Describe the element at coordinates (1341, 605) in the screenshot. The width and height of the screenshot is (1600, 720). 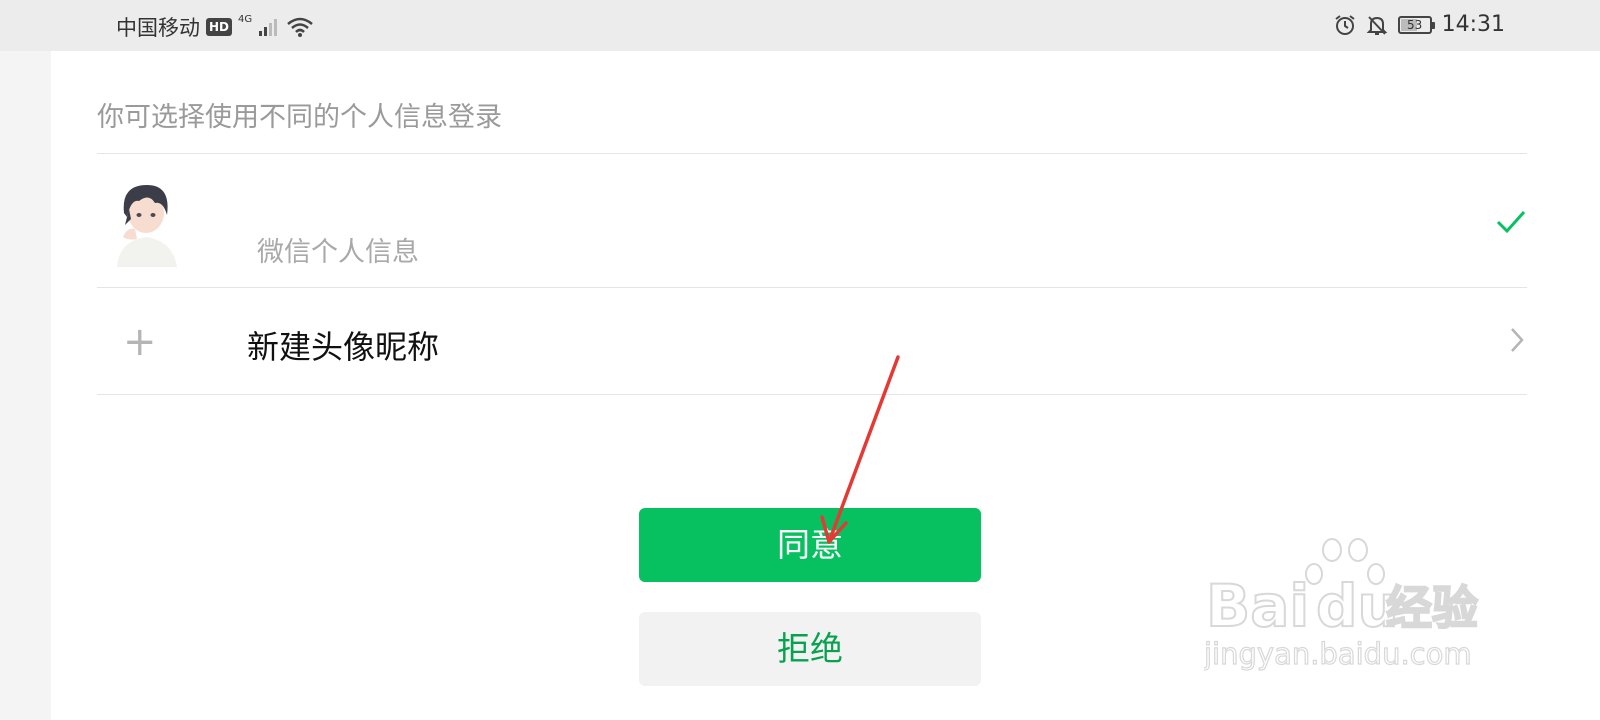
I see `baidu-watermark-logo: Bai du 经验 jingyan.baidu.com` at that location.